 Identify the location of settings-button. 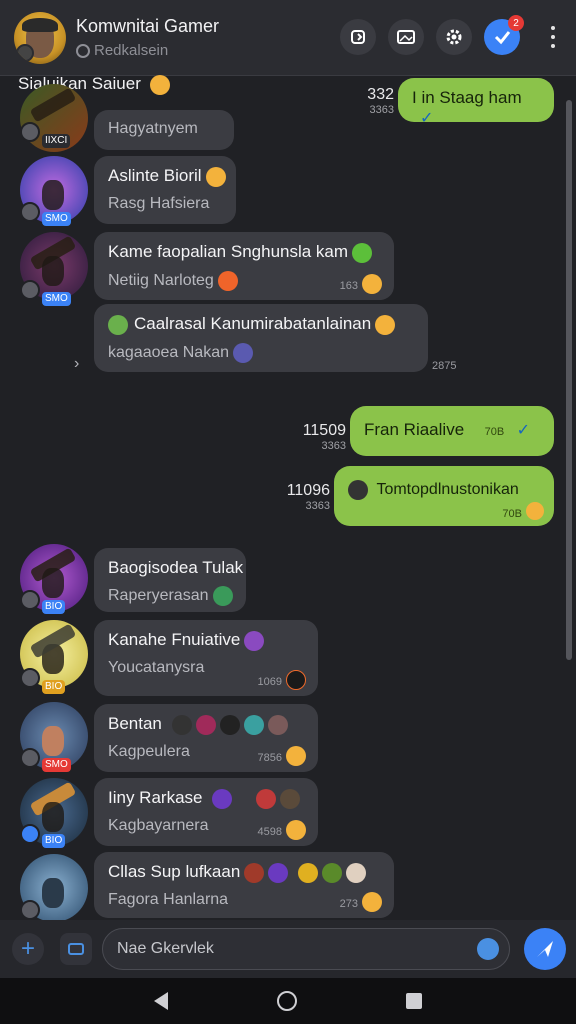
(454, 37).